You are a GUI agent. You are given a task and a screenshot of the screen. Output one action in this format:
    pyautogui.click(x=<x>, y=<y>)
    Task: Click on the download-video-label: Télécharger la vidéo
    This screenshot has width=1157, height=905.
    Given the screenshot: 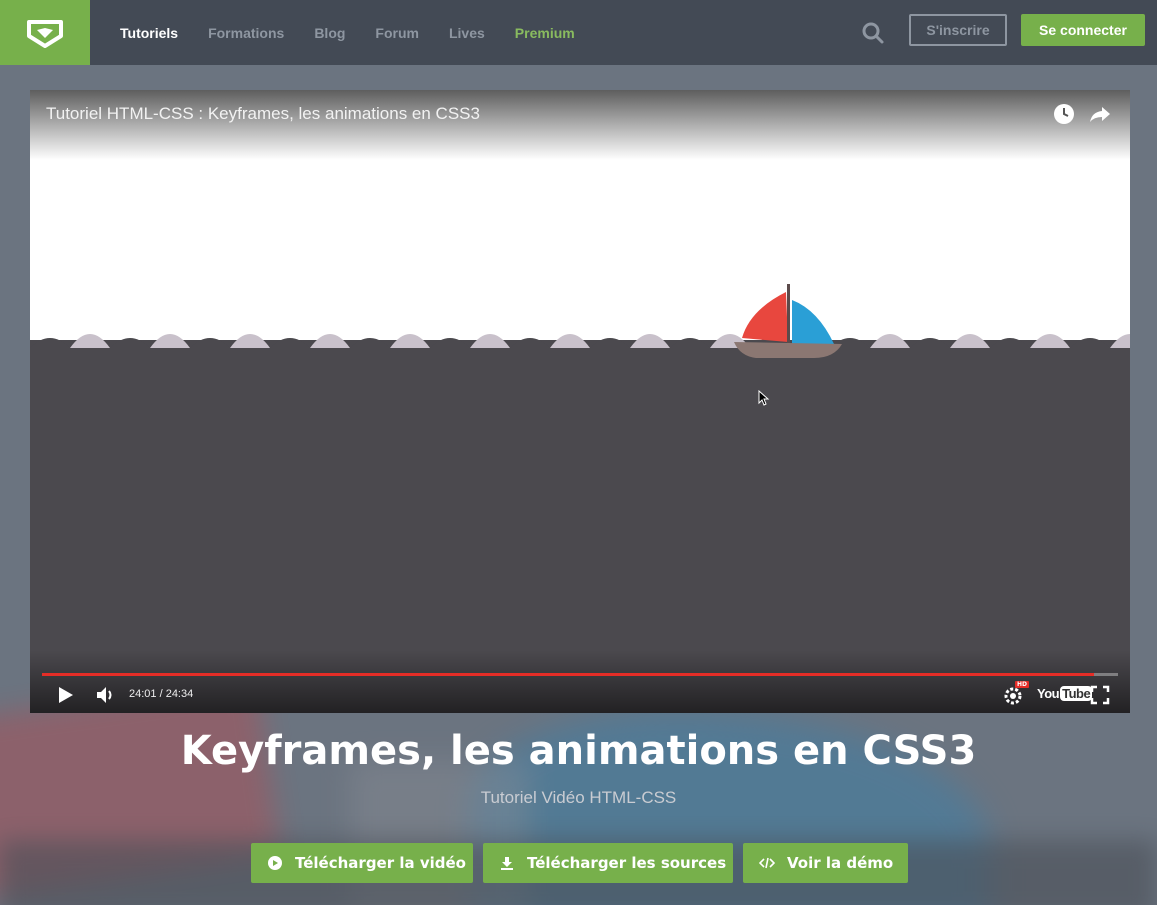 What is the action you would take?
    pyautogui.click(x=380, y=863)
    